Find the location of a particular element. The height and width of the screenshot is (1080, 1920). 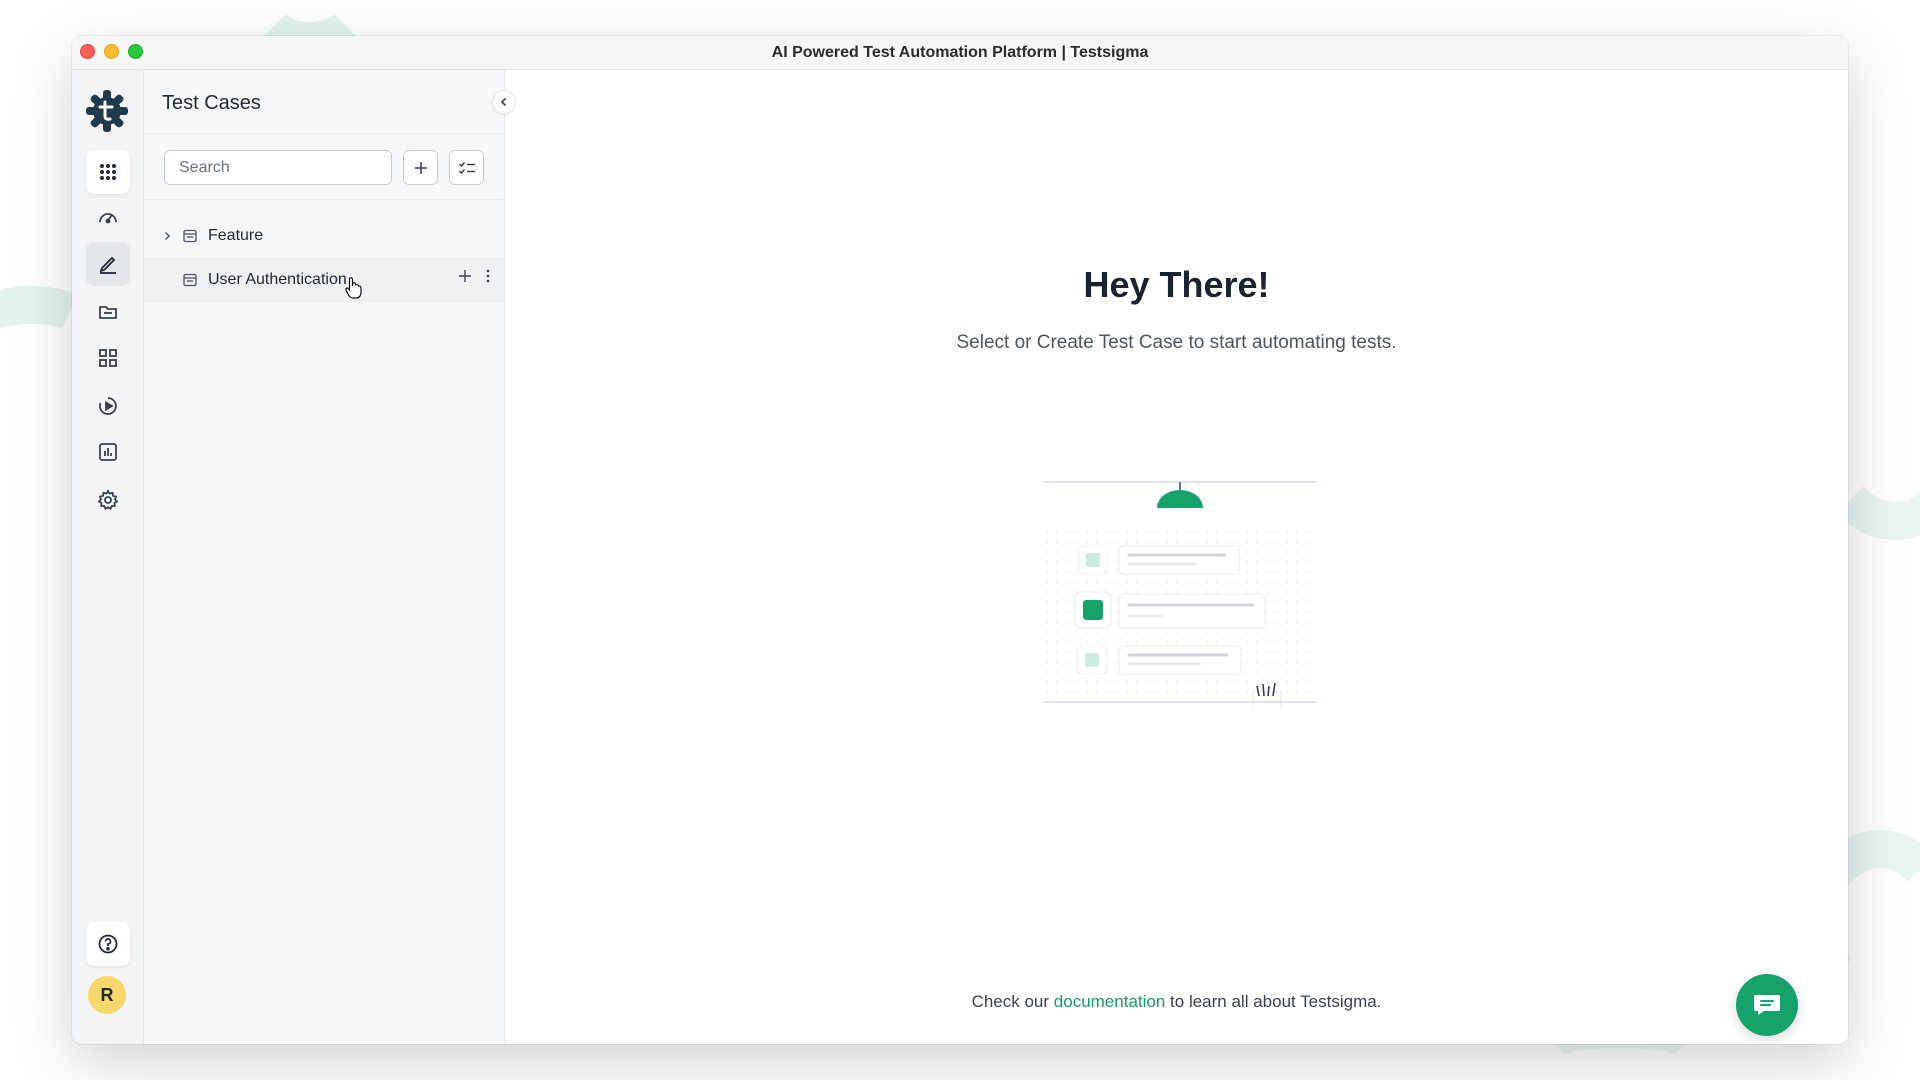

documentation-link: documentation is located at coordinates (1110, 1001).